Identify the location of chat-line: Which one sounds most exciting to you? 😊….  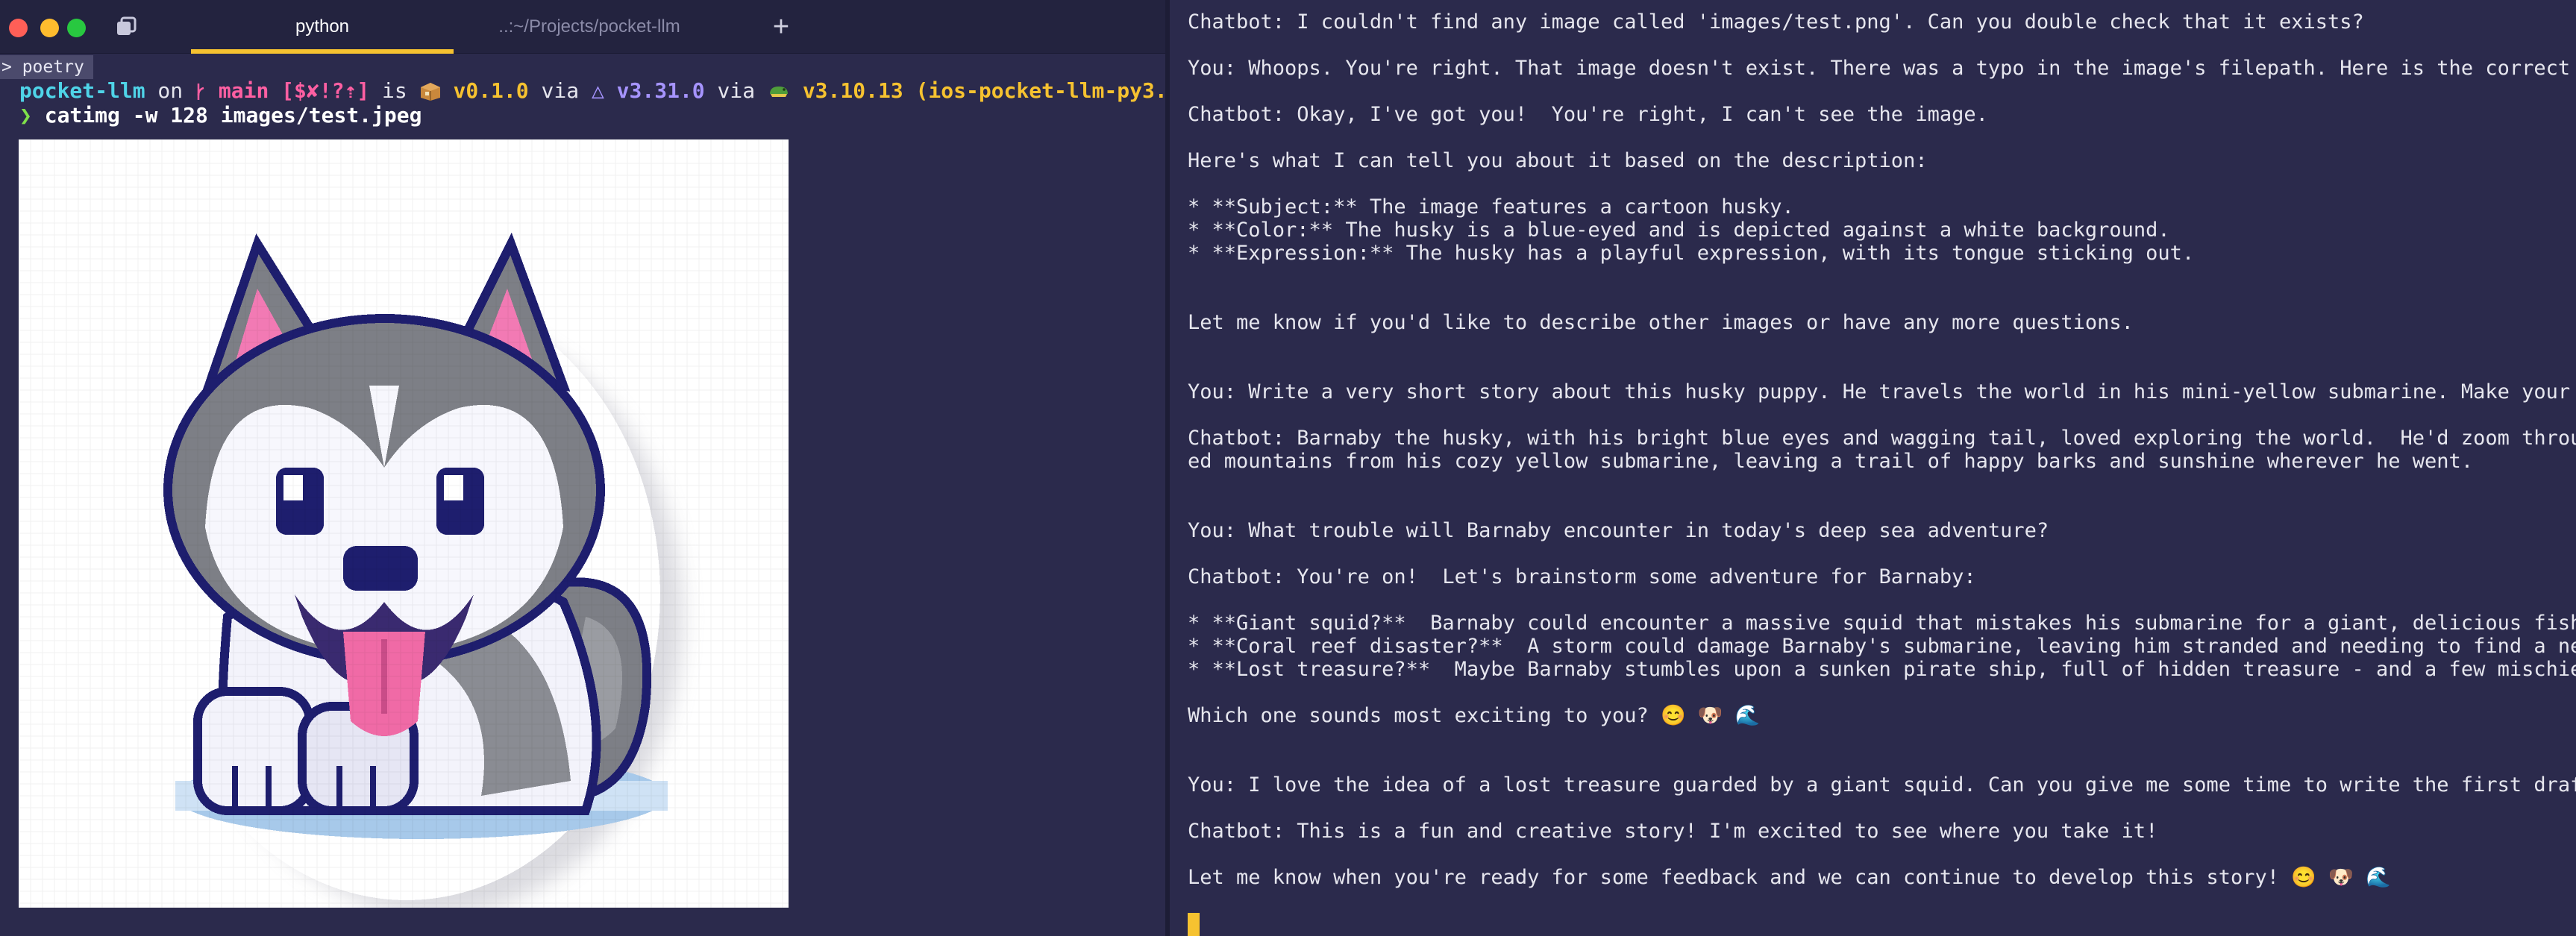
(1474, 715).